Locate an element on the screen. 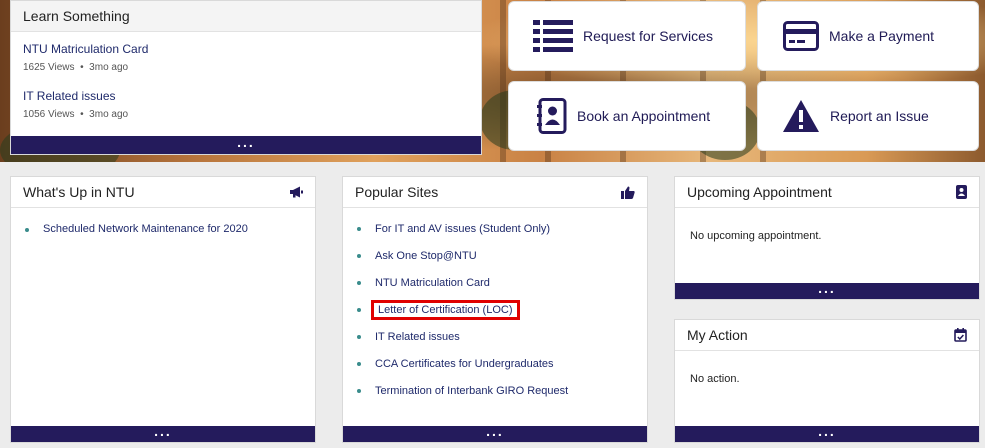 The image size is (985, 448). megaphone-icon is located at coordinates (296, 192).